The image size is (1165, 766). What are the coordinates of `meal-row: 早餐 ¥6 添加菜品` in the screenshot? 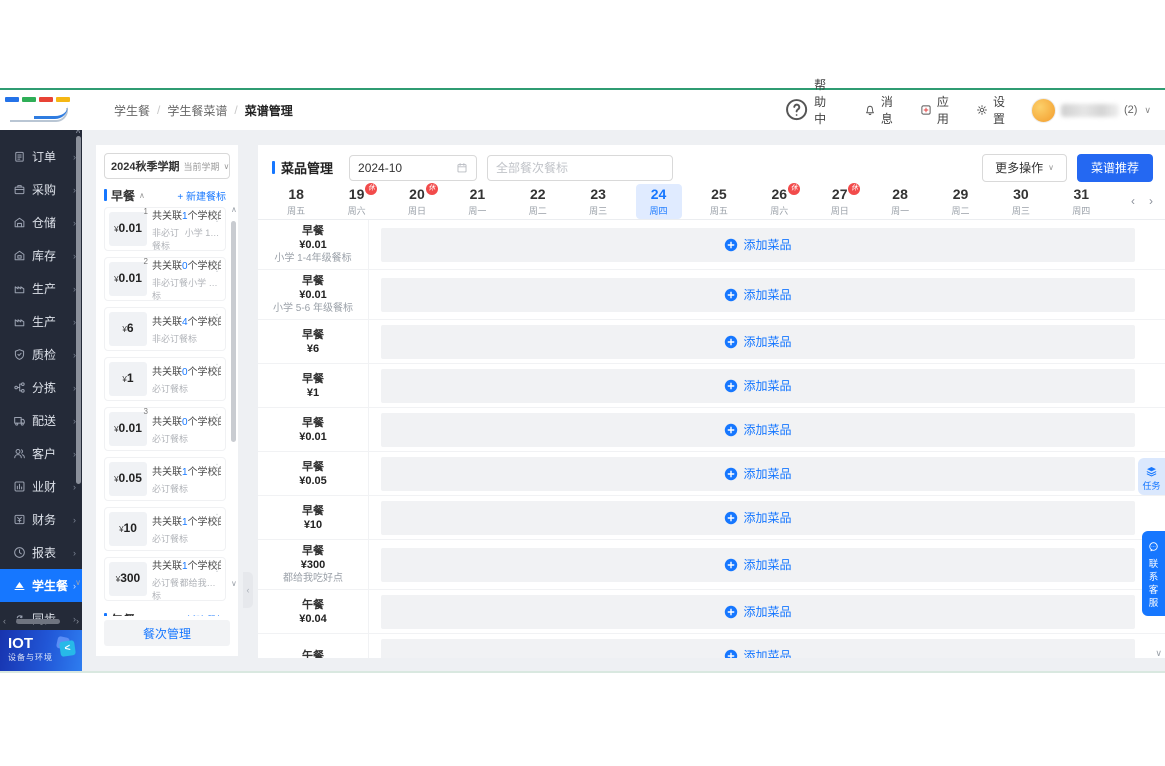 It's located at (711, 342).